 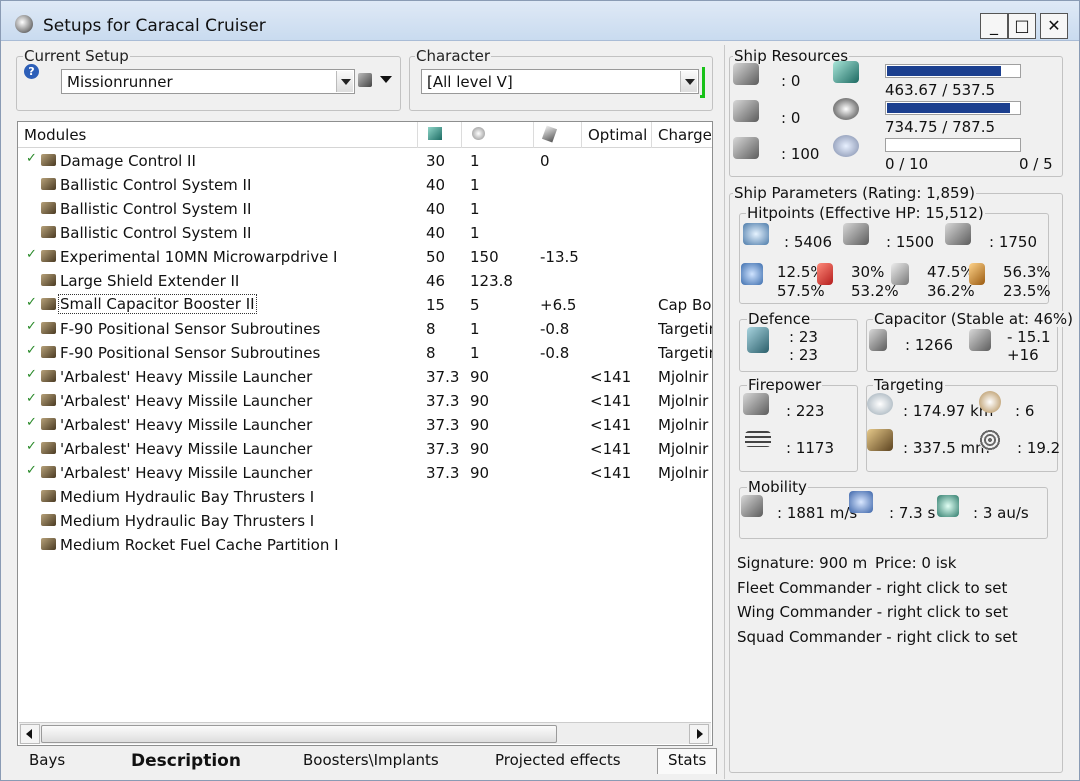 What do you see at coordinates (560, 81) in the screenshot?
I see `character-select: [All level V]` at bounding box center [560, 81].